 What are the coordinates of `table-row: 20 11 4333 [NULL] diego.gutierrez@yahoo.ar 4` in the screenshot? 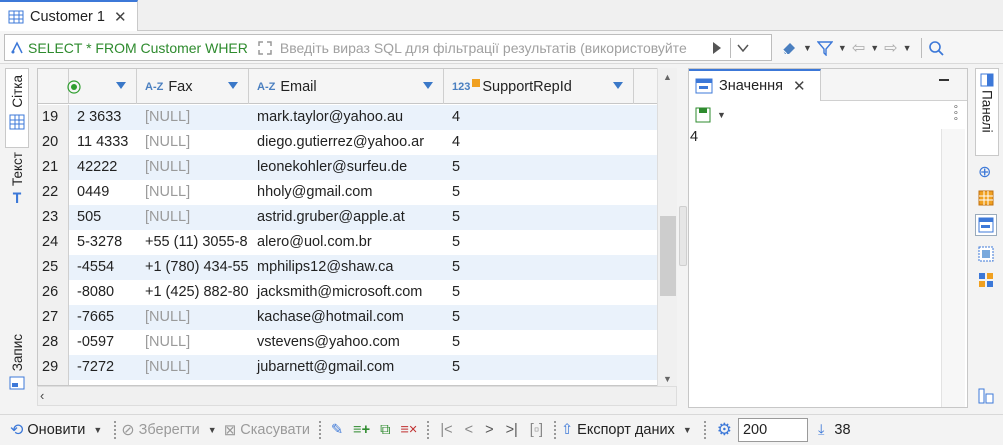 It's located at (348, 142).